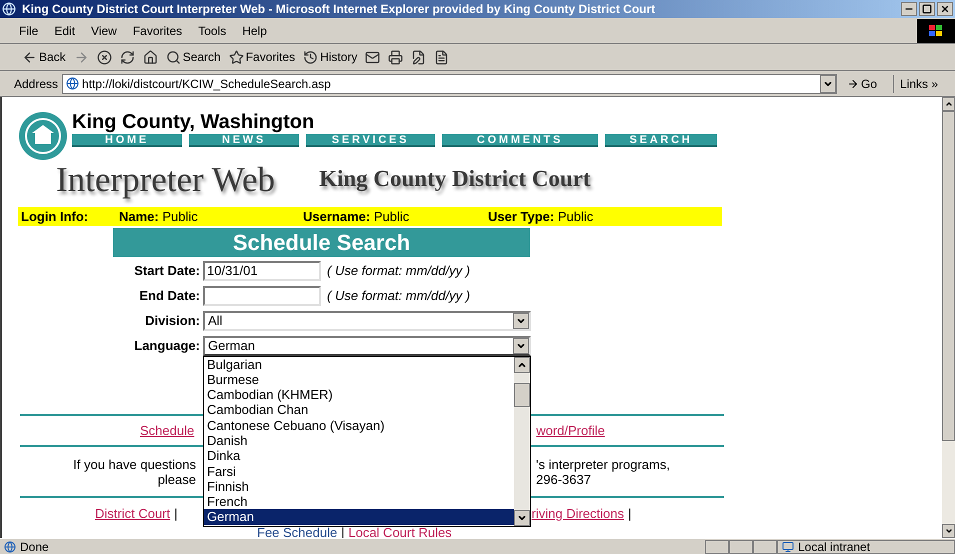 This screenshot has width=955, height=554. What do you see at coordinates (167, 345) in the screenshot?
I see `field-label: Language:` at bounding box center [167, 345].